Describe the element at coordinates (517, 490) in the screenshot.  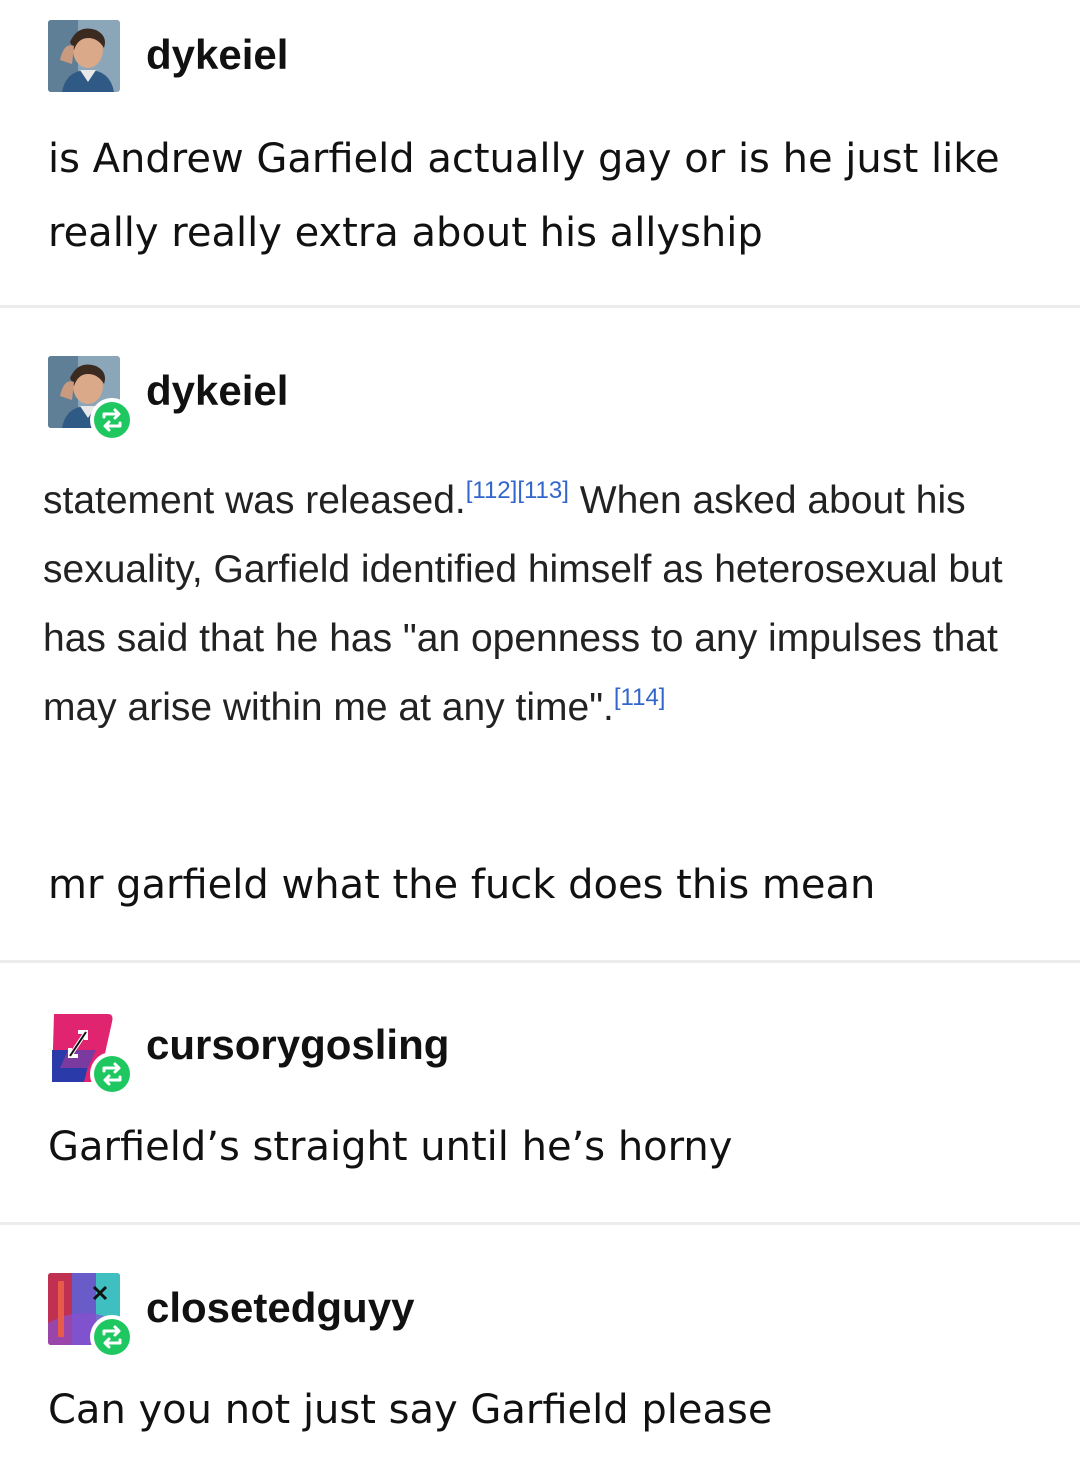
I see `citation: [112][113]` at that location.